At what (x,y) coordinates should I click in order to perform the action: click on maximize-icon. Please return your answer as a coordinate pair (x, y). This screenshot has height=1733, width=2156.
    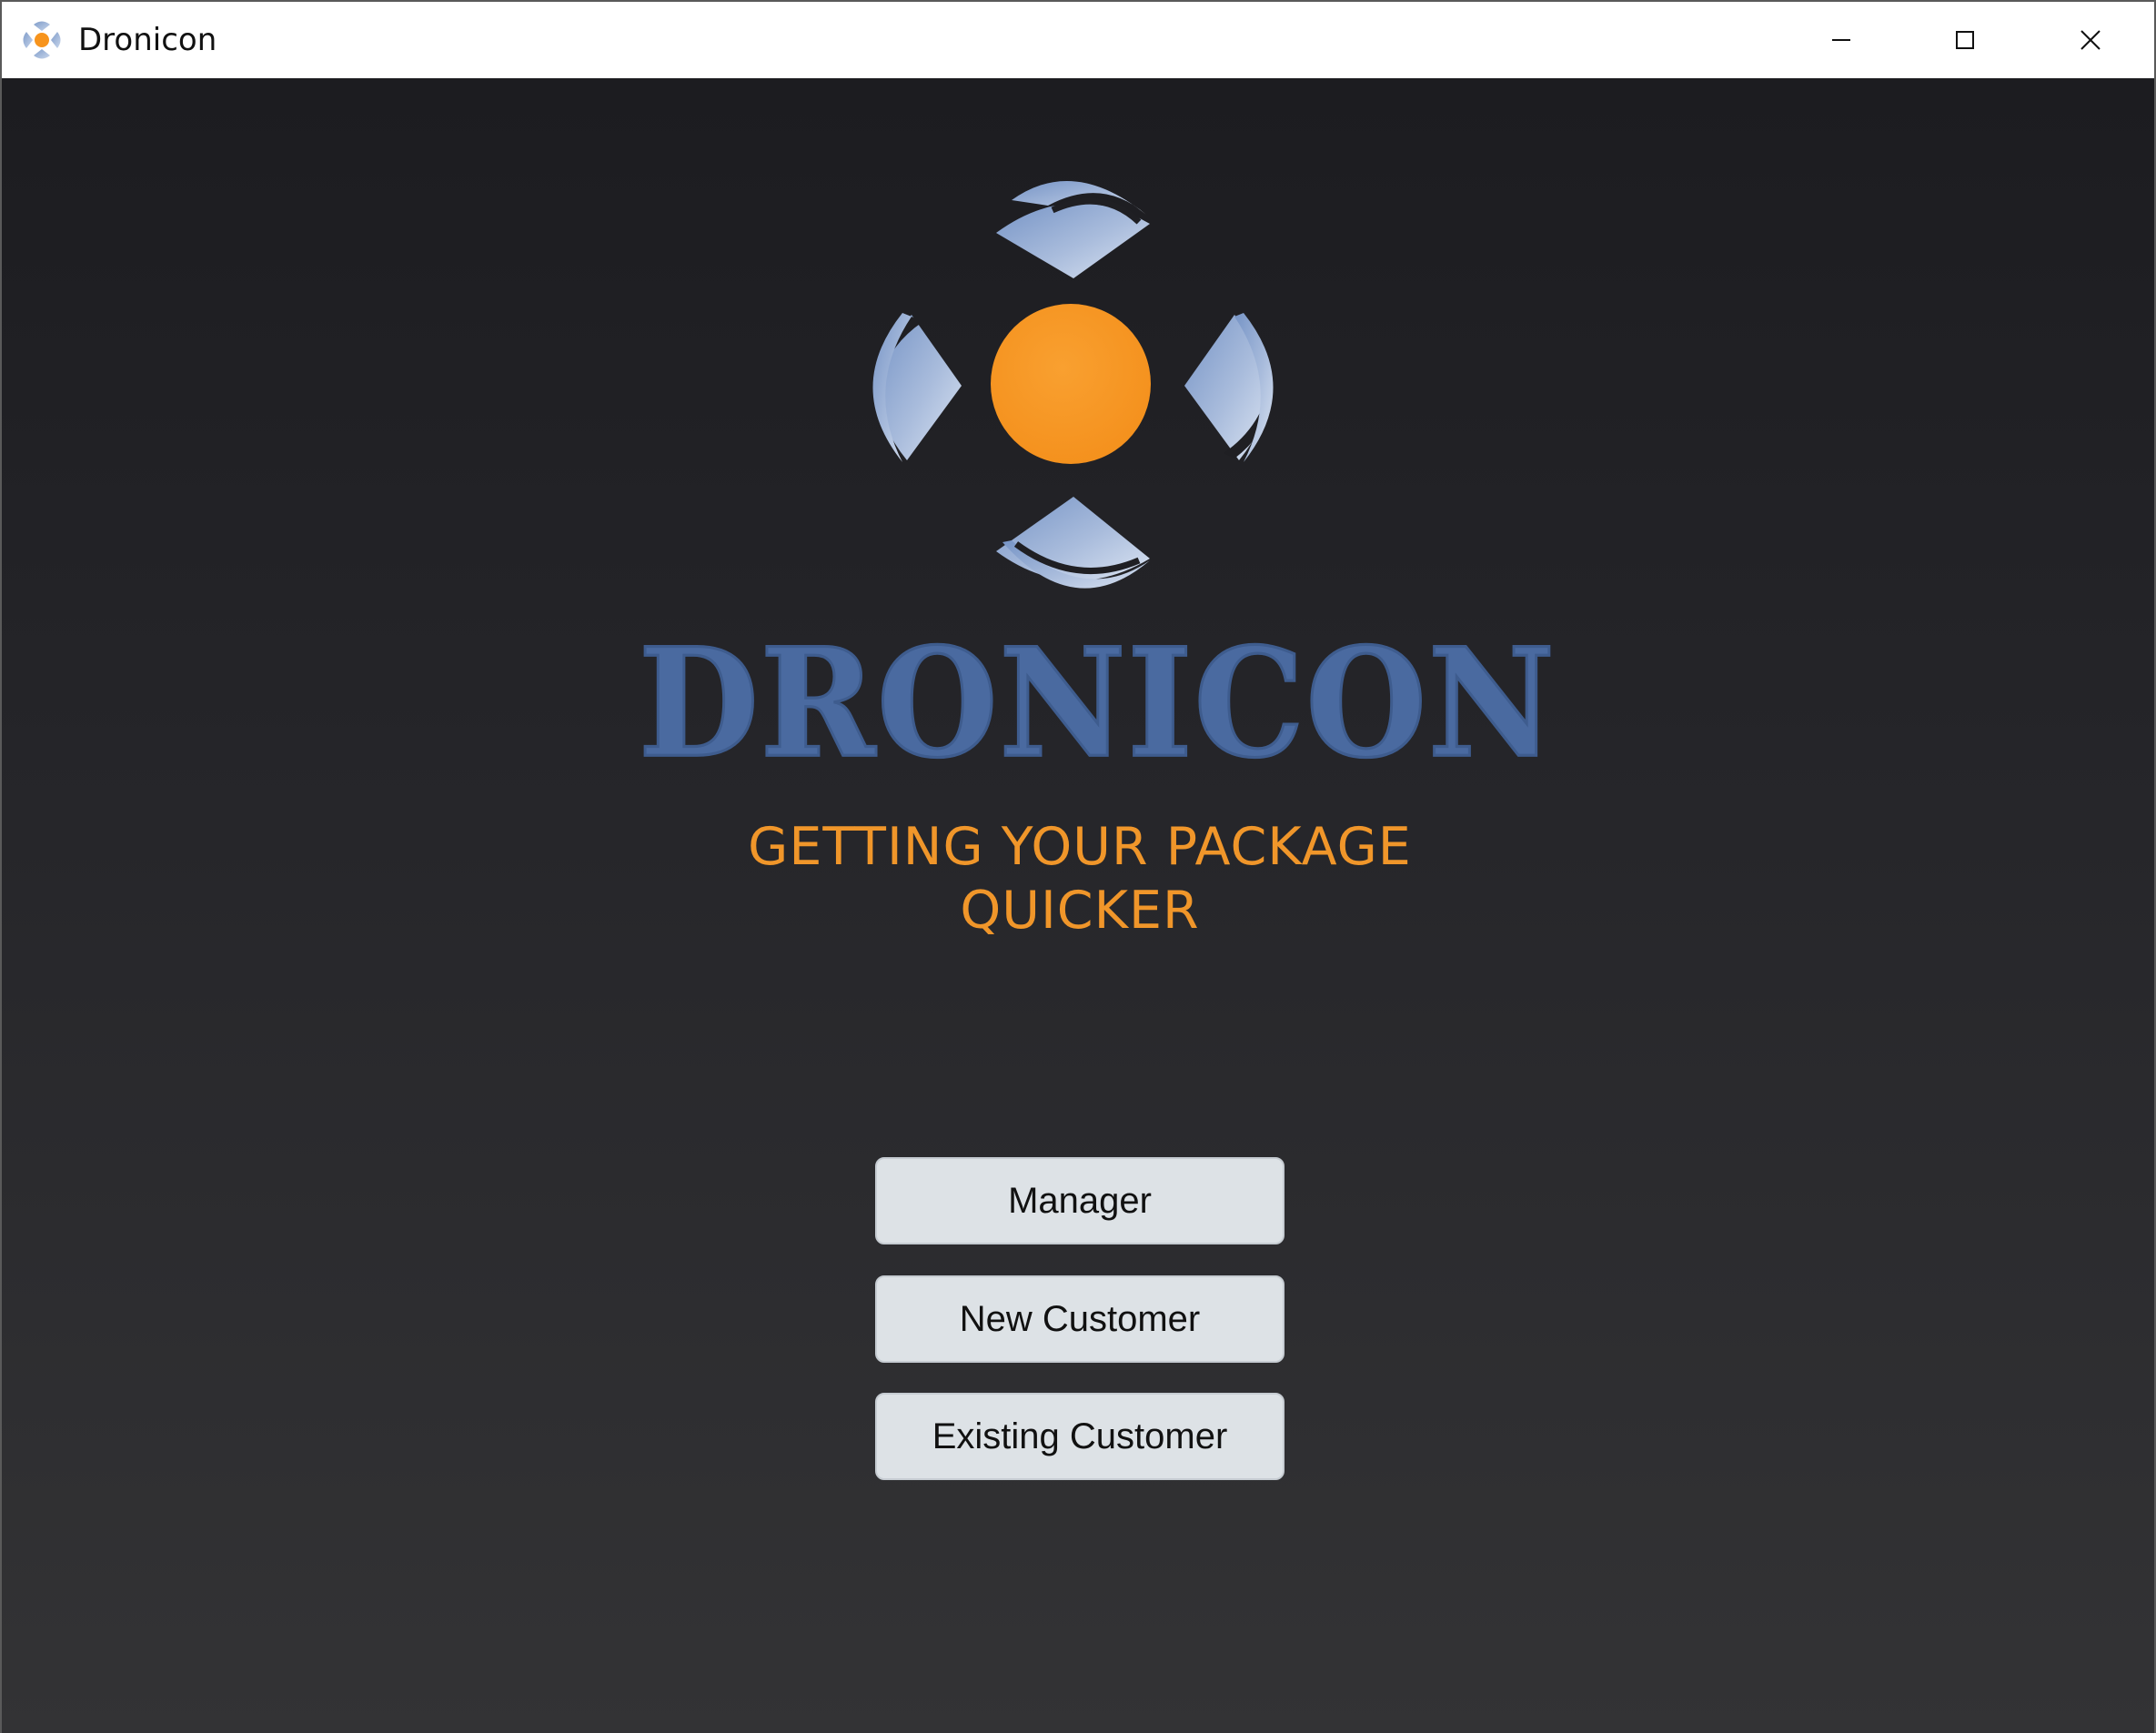
    Looking at the image, I should click on (1965, 40).